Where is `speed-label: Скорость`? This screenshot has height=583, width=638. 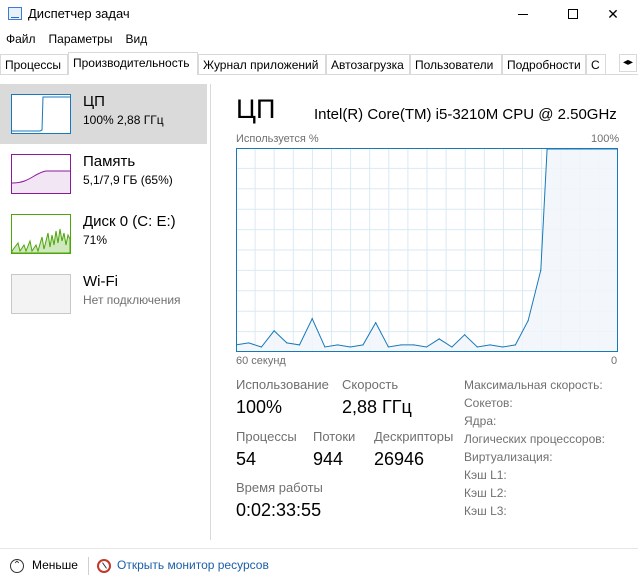 speed-label: Скорость is located at coordinates (370, 384).